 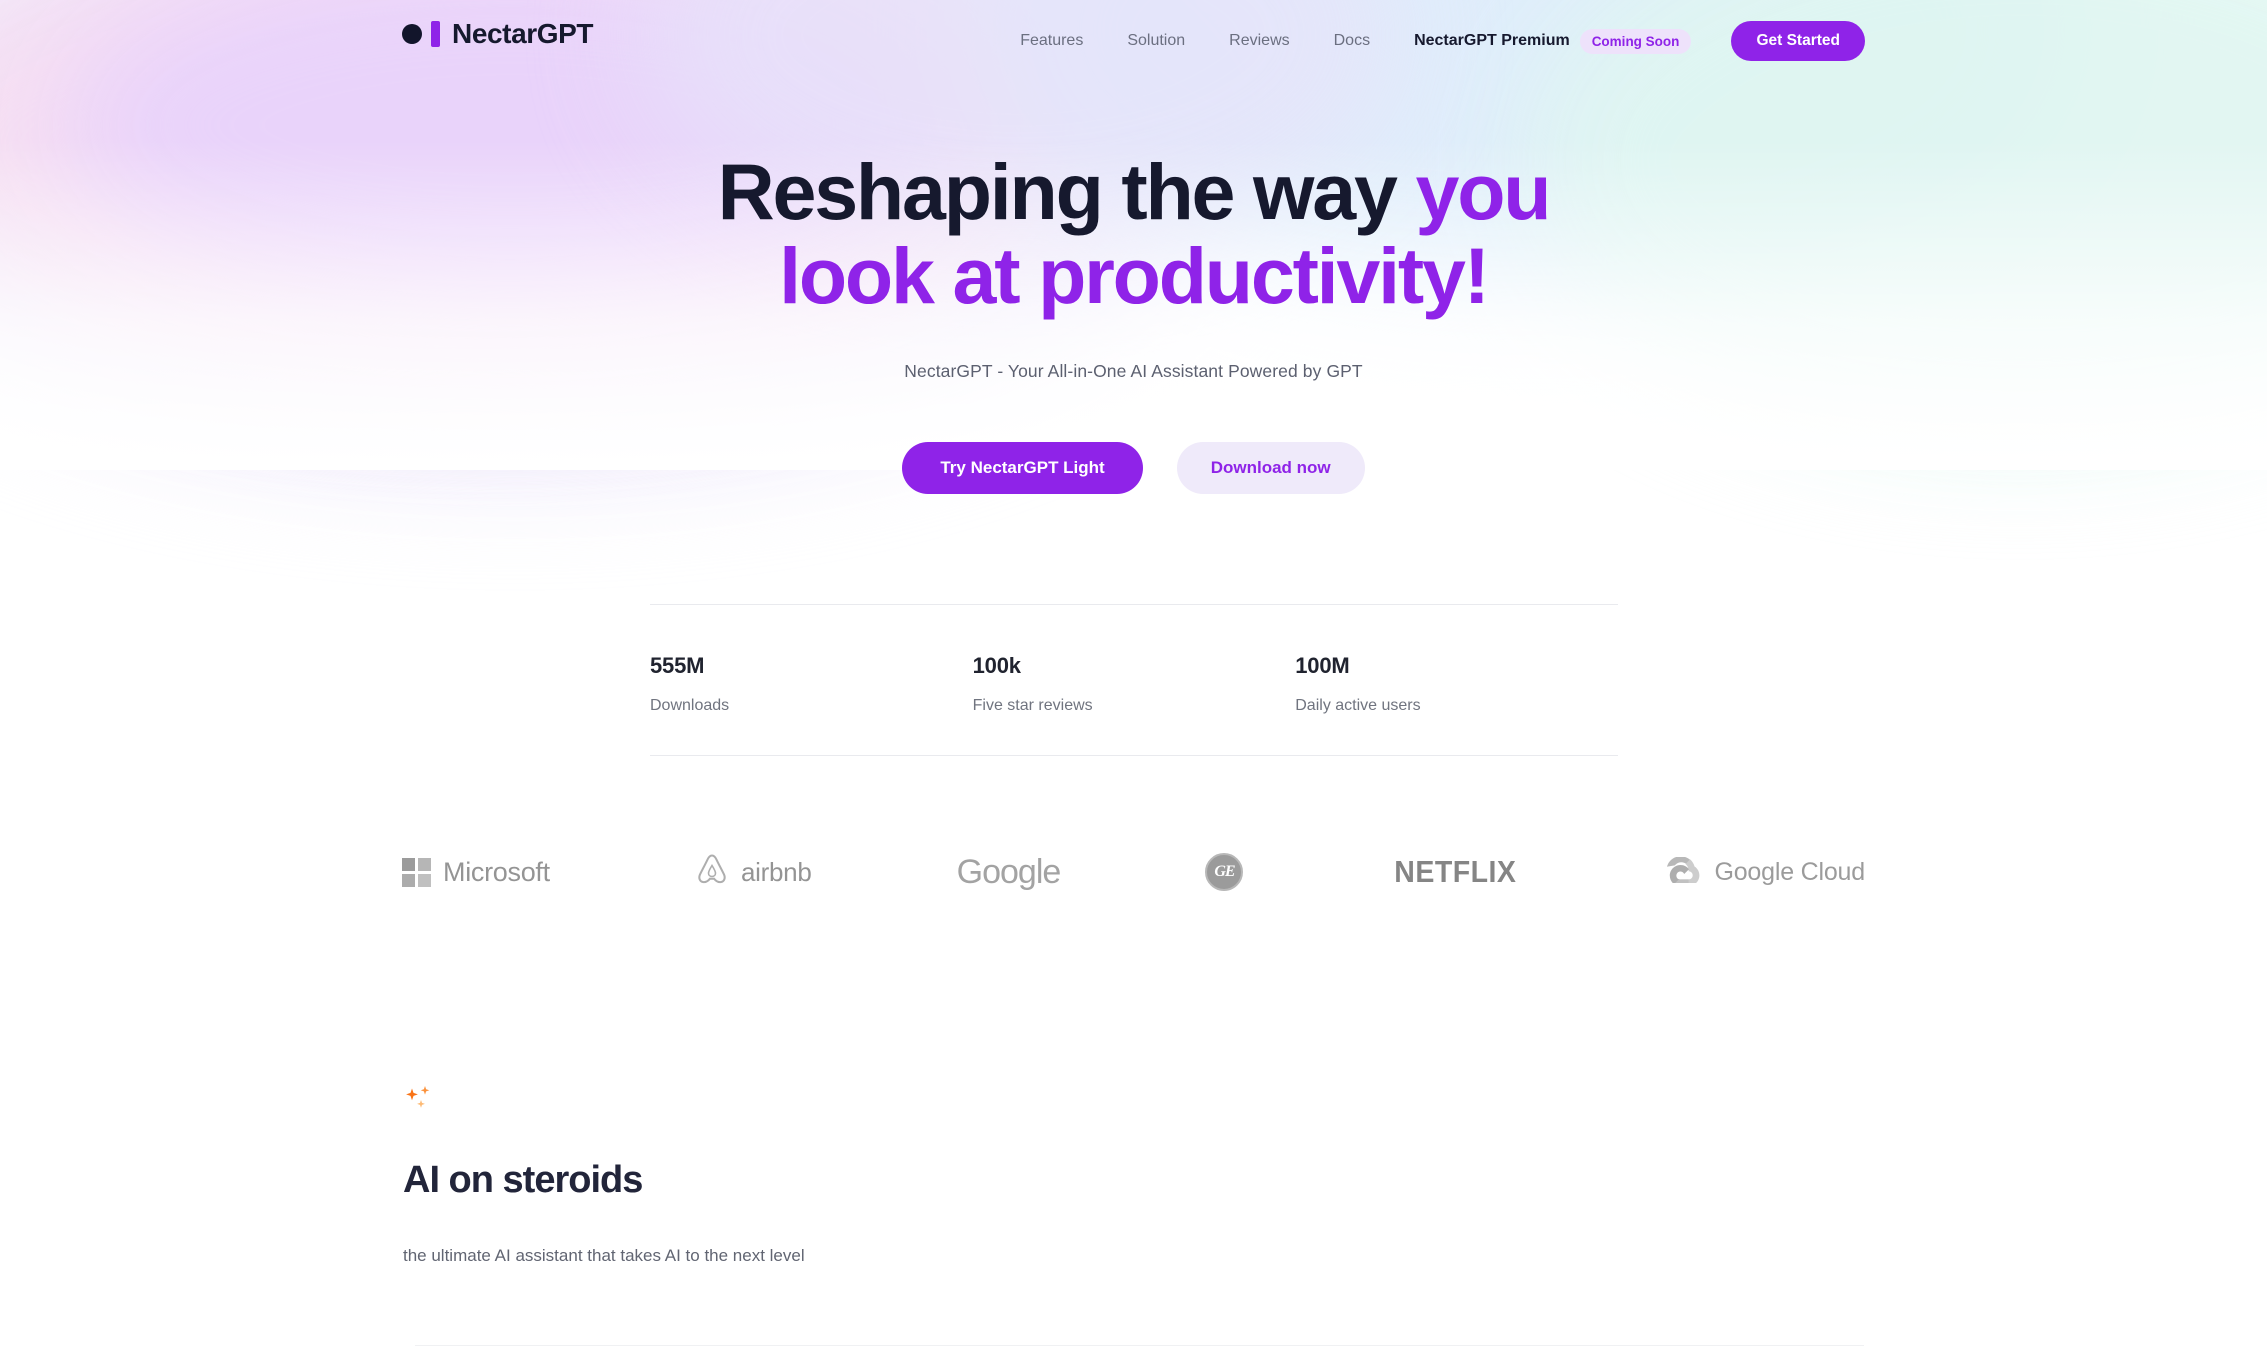 I want to click on stats-divider-bottom, so click(x=1134, y=755).